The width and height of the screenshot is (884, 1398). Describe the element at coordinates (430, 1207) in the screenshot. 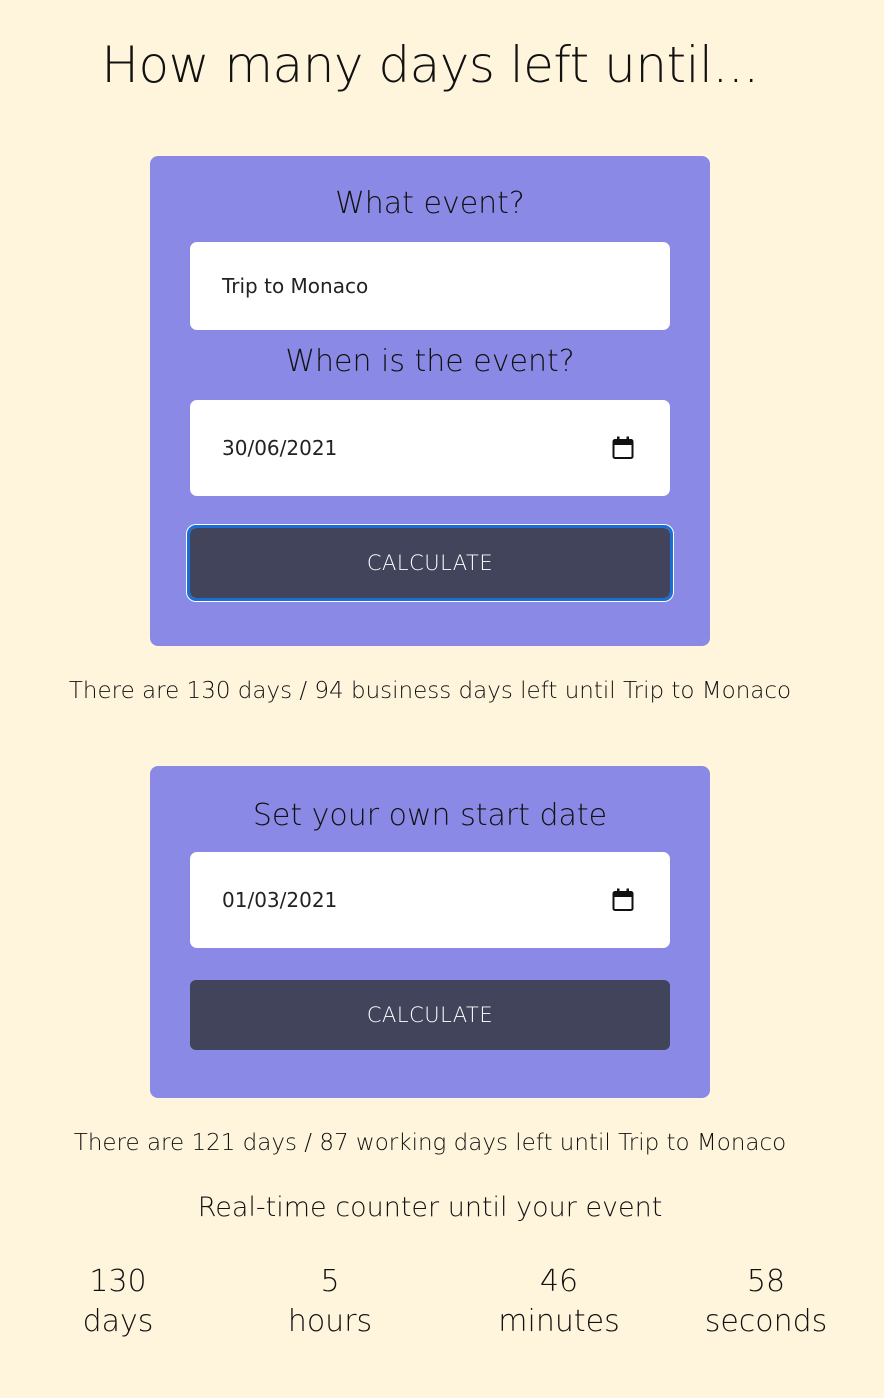

I see `counter-heading: Real-time counter until your event` at that location.